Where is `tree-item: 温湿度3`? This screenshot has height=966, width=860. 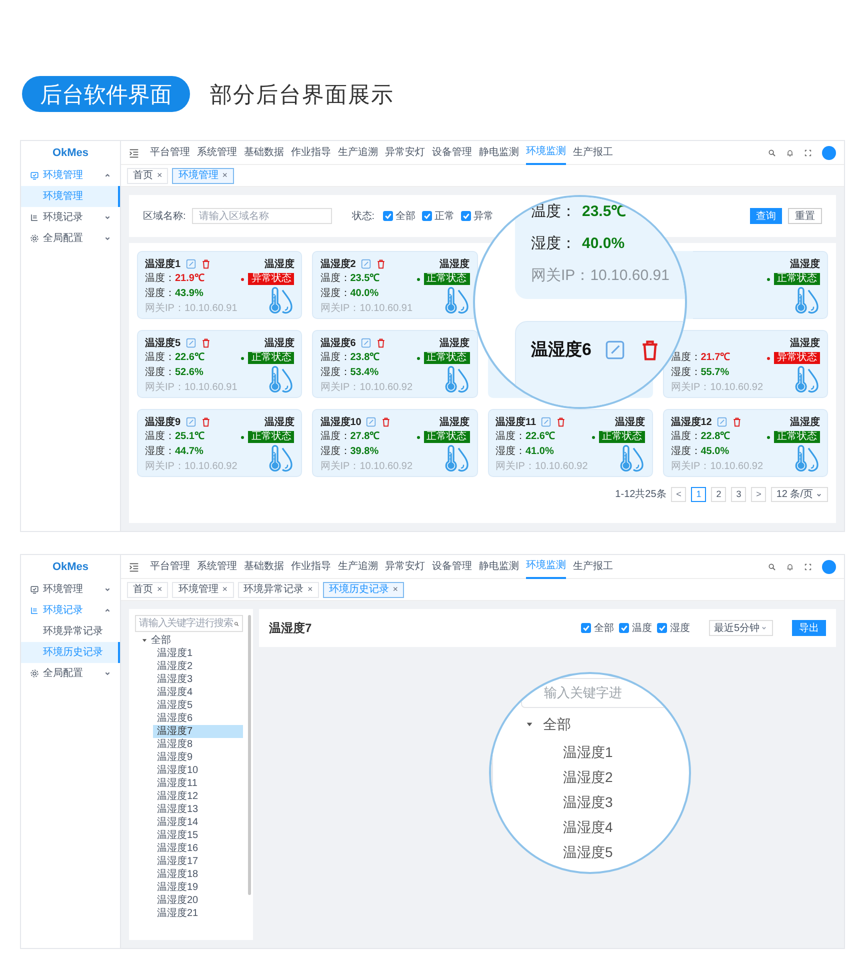
tree-item: 温湿度3 is located at coordinates (198, 679).